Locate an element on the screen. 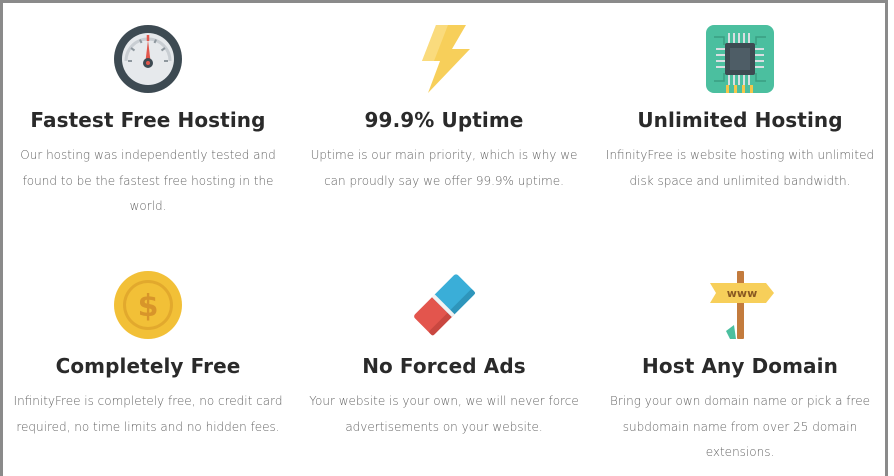 This screenshot has height=476, width=894. cpu-chip-icon is located at coordinates (740, 59).